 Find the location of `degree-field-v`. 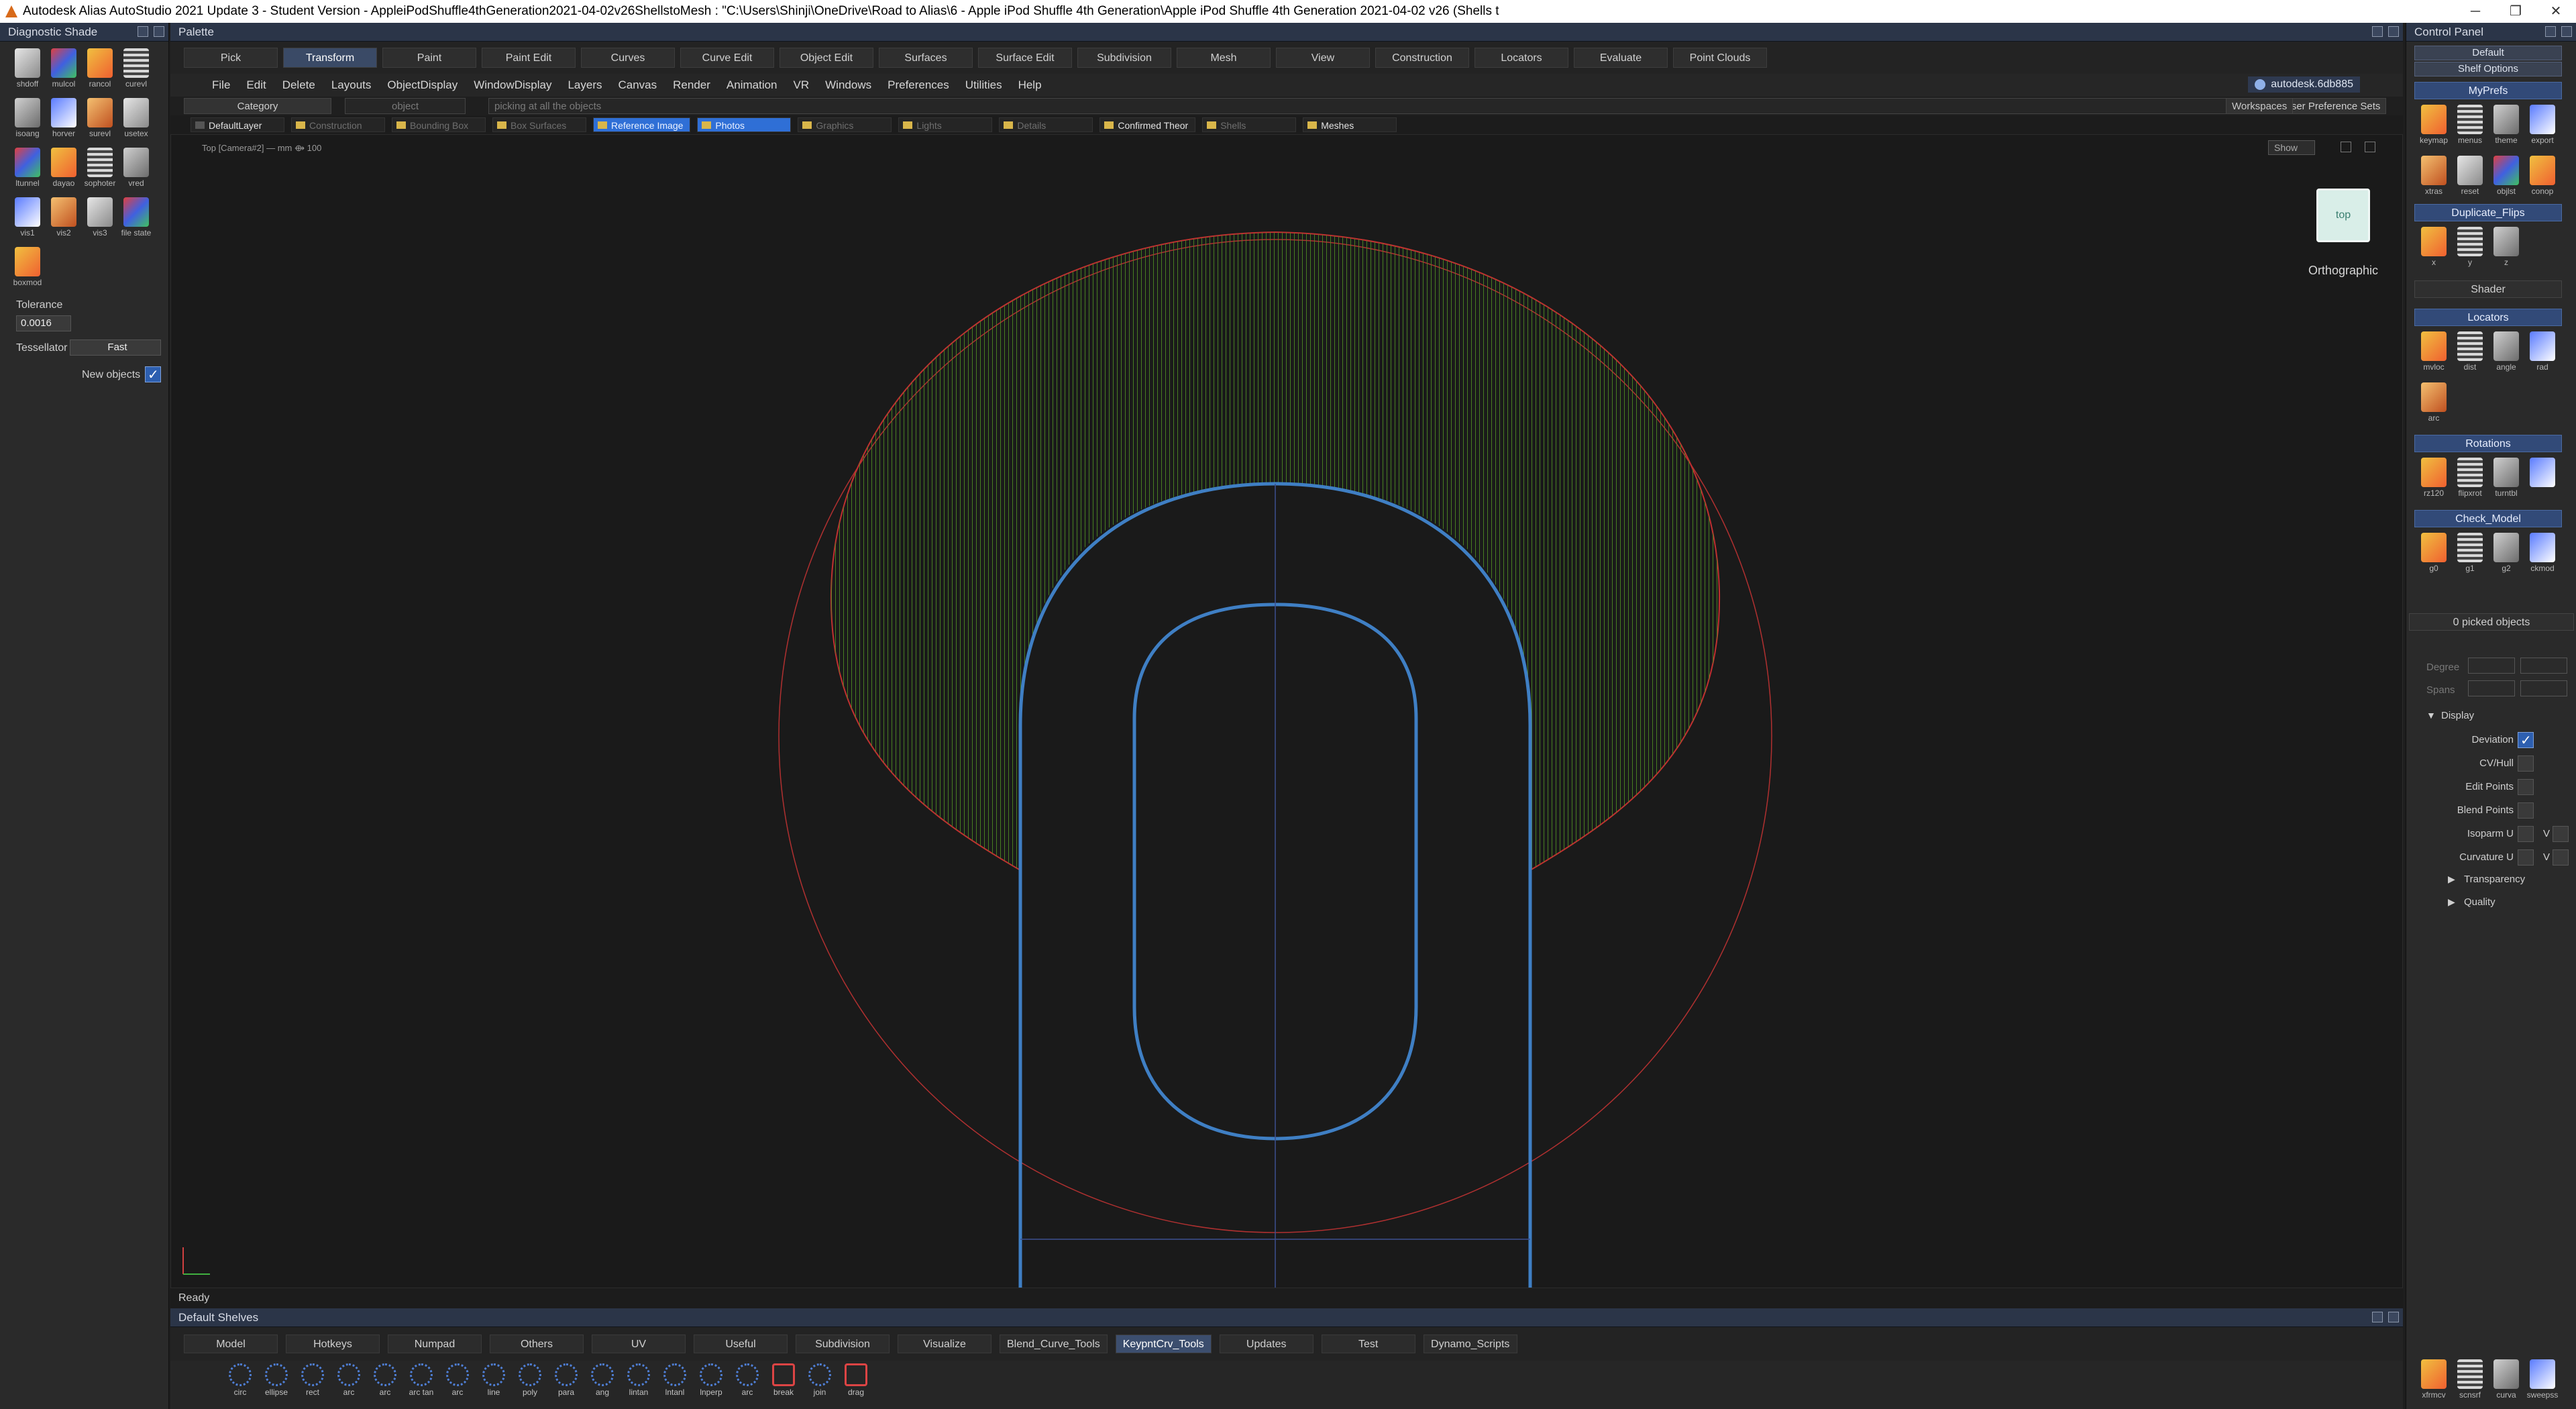

degree-field-v is located at coordinates (2543, 666).